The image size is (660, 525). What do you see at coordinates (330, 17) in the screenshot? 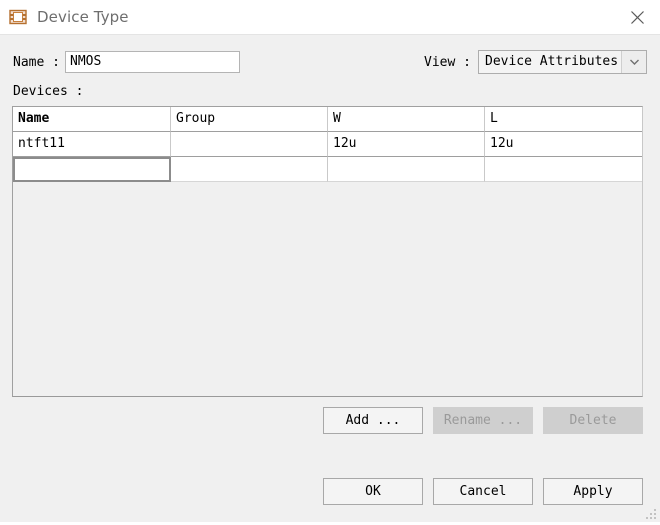
I see `title-bar: Device Type` at bounding box center [330, 17].